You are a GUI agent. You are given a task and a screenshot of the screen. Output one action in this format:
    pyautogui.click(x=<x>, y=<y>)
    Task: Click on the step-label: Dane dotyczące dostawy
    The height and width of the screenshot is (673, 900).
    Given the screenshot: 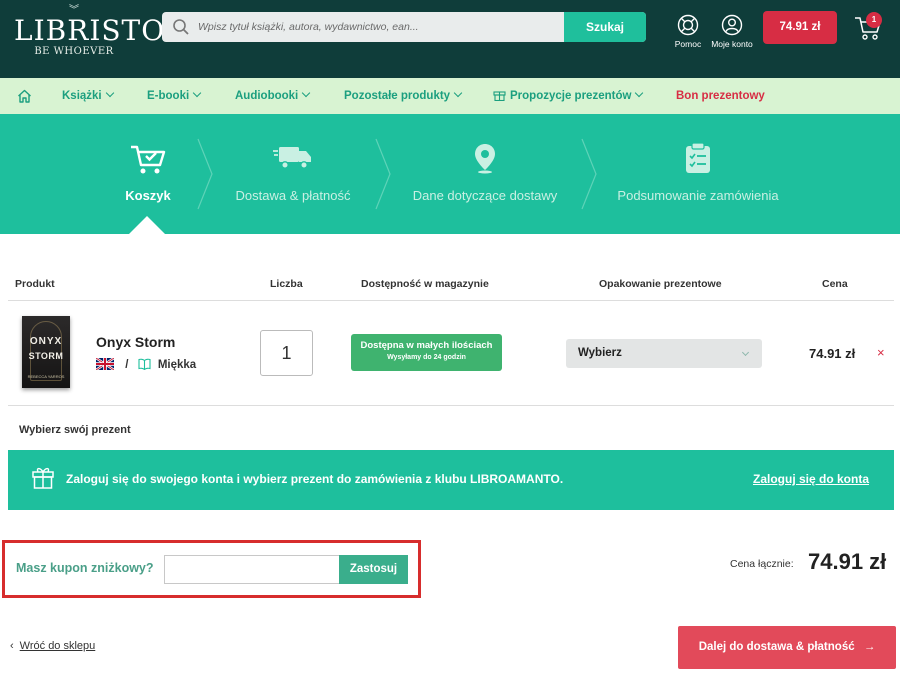 What is the action you would take?
    pyautogui.click(x=485, y=195)
    